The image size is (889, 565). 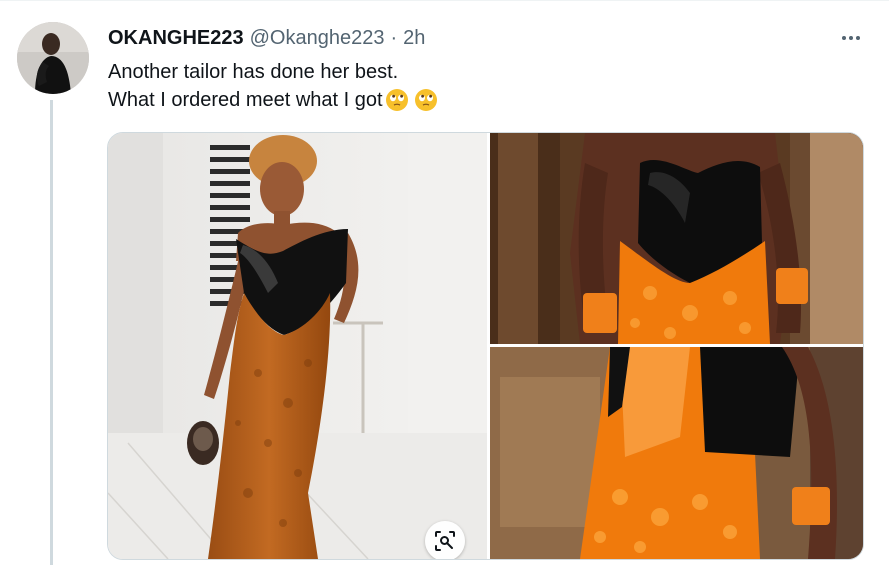 I want to click on tweet-header: OKANGHE223 @Okanghe223 · 2h, so click(x=266, y=38).